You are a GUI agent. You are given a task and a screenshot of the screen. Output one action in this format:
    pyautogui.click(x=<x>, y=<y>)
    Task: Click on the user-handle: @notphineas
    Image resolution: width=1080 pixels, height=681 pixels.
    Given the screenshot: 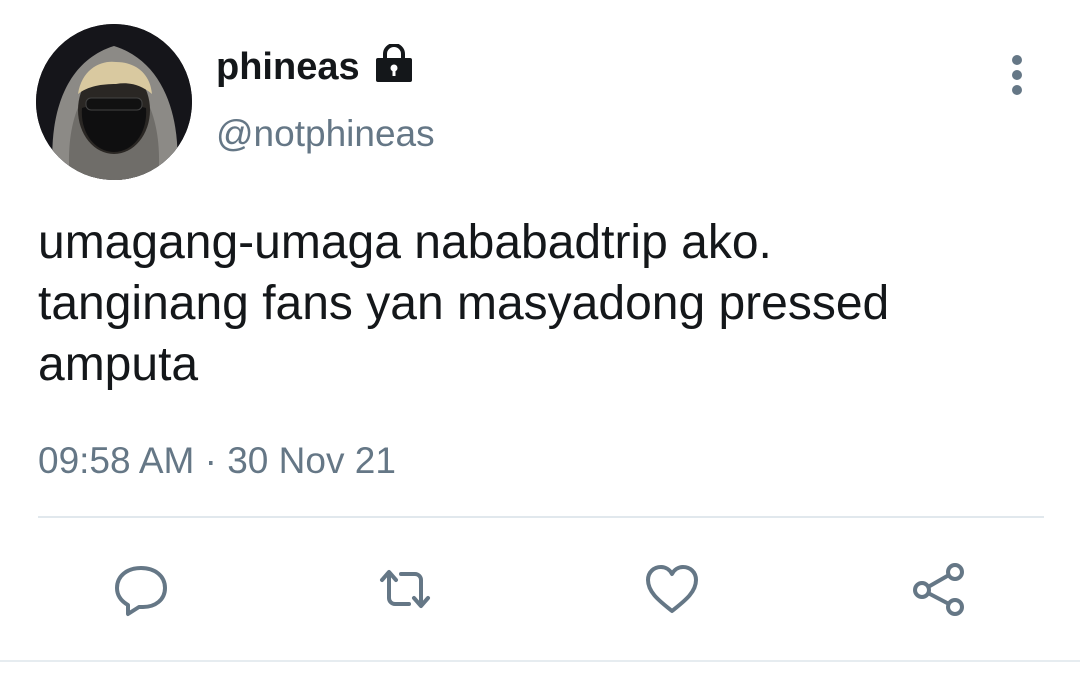 What is the action you would take?
    pyautogui.click(x=325, y=134)
    